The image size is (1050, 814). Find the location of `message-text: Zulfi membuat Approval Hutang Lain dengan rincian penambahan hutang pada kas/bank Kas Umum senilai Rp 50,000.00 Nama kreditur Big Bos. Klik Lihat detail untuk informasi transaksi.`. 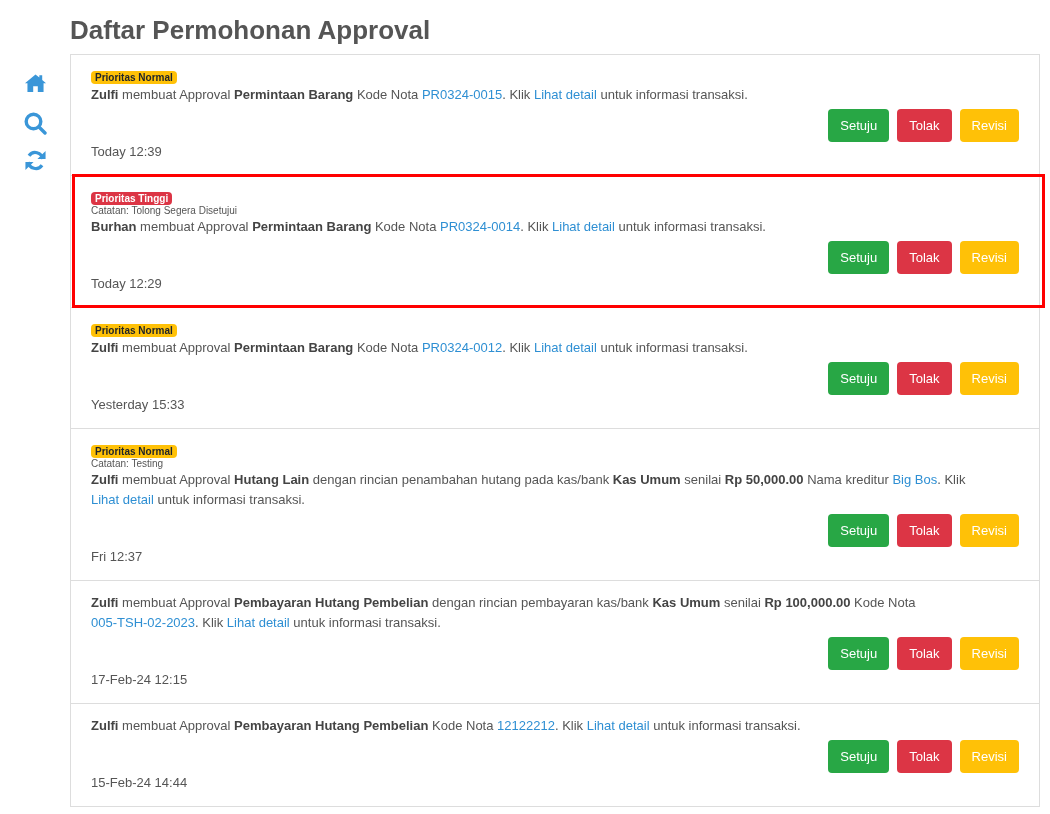

message-text: Zulfi membuat Approval Hutang Lain dengan rincian penambahan hutang pada kas/bank Kas Umum senilai Rp 50,000.00 Nama kreditur Big Bos. Klik Lihat detail untuk informasi transaksi. is located at coordinates (529, 490).